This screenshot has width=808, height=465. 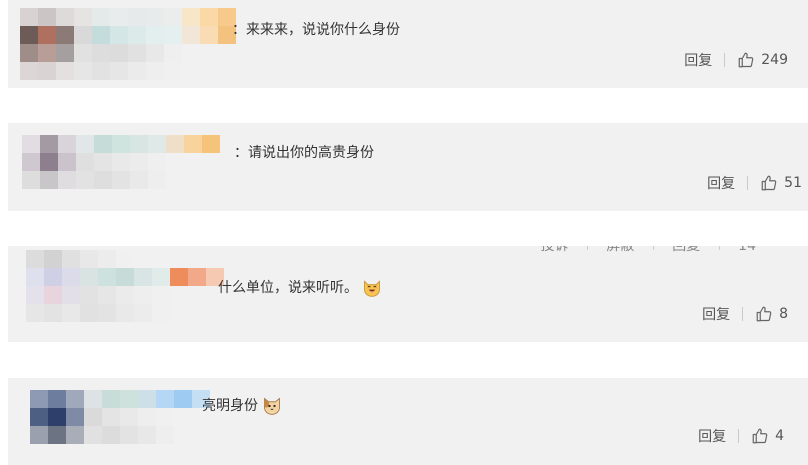 What do you see at coordinates (736, 60) in the screenshot?
I see `comment-actions: 回复 249` at bounding box center [736, 60].